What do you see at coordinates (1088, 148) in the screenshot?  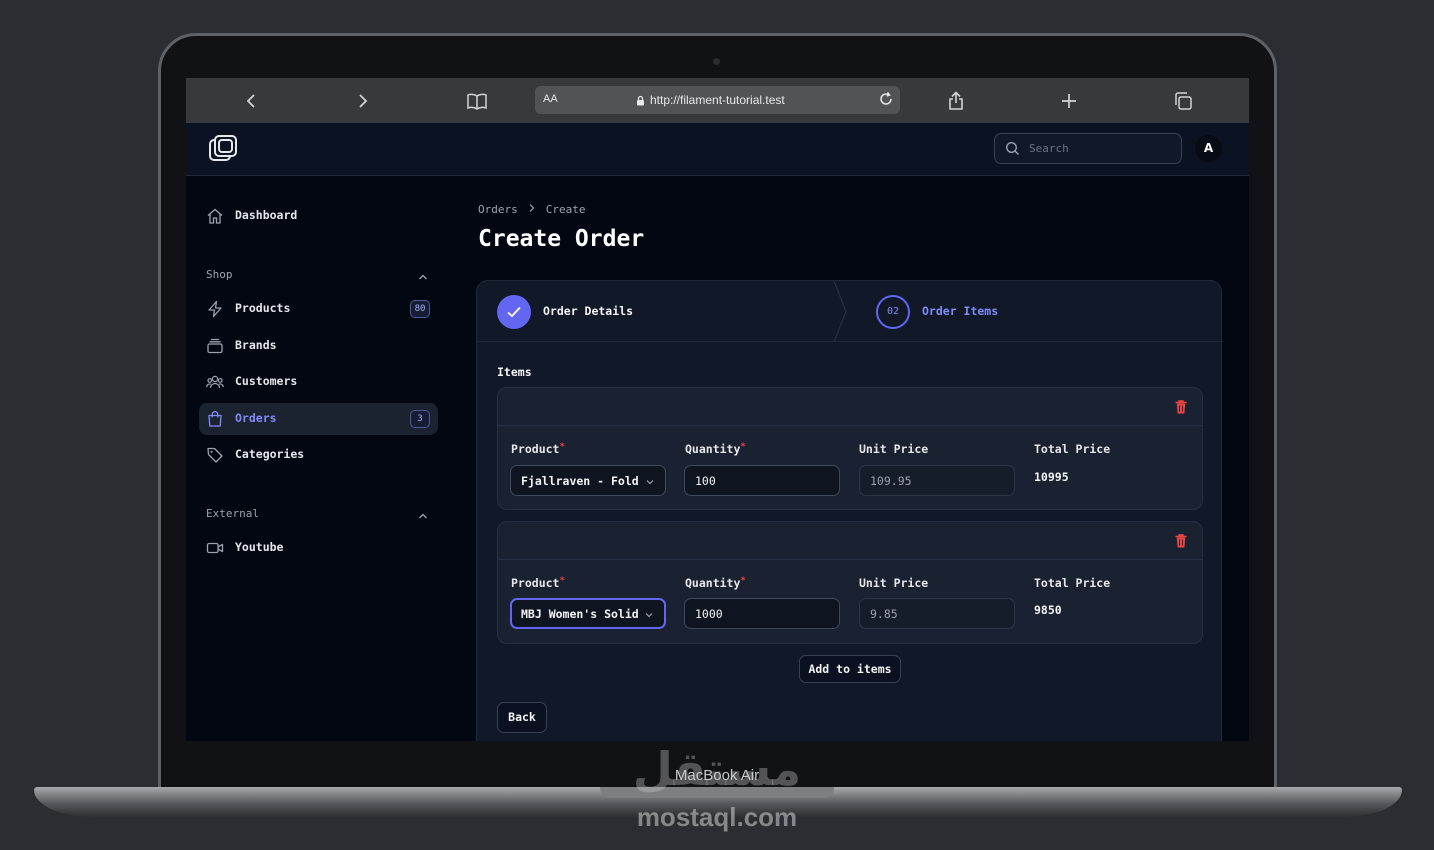 I see `search-input: Search` at bounding box center [1088, 148].